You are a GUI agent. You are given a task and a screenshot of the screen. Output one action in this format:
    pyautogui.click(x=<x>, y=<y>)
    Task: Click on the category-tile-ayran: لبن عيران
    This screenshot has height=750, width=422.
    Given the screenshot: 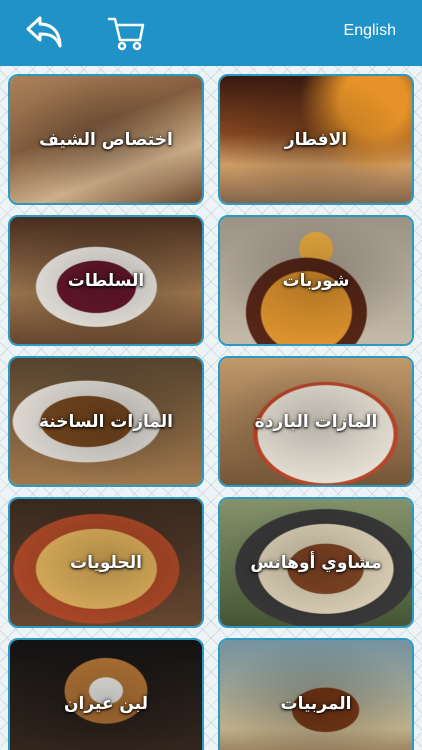 What is the action you would take?
    pyautogui.click(x=106, y=694)
    